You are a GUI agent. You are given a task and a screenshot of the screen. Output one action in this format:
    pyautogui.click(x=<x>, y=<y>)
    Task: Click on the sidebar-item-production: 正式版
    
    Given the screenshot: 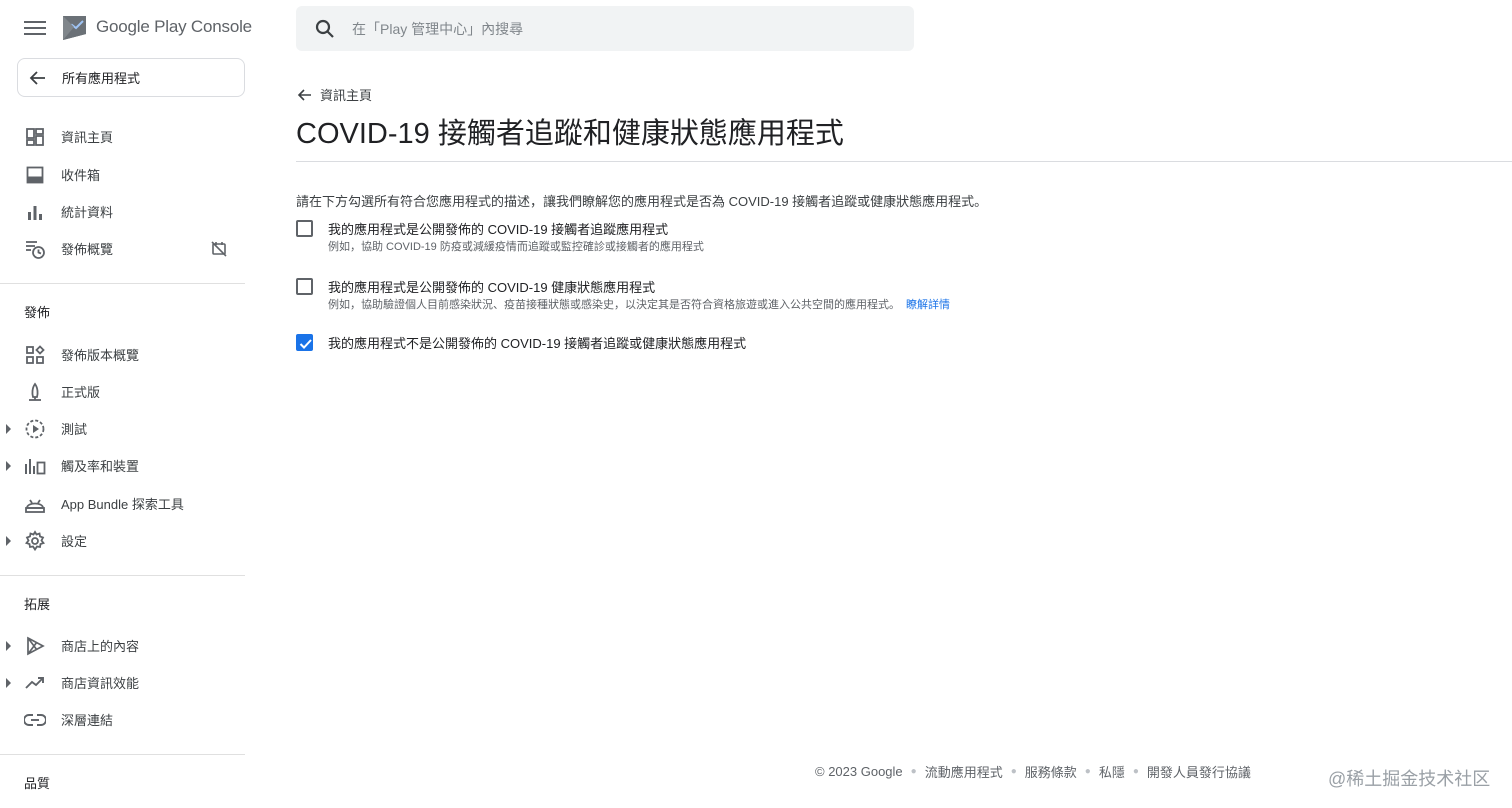 What is the action you would take?
    pyautogui.click(x=122, y=391)
    